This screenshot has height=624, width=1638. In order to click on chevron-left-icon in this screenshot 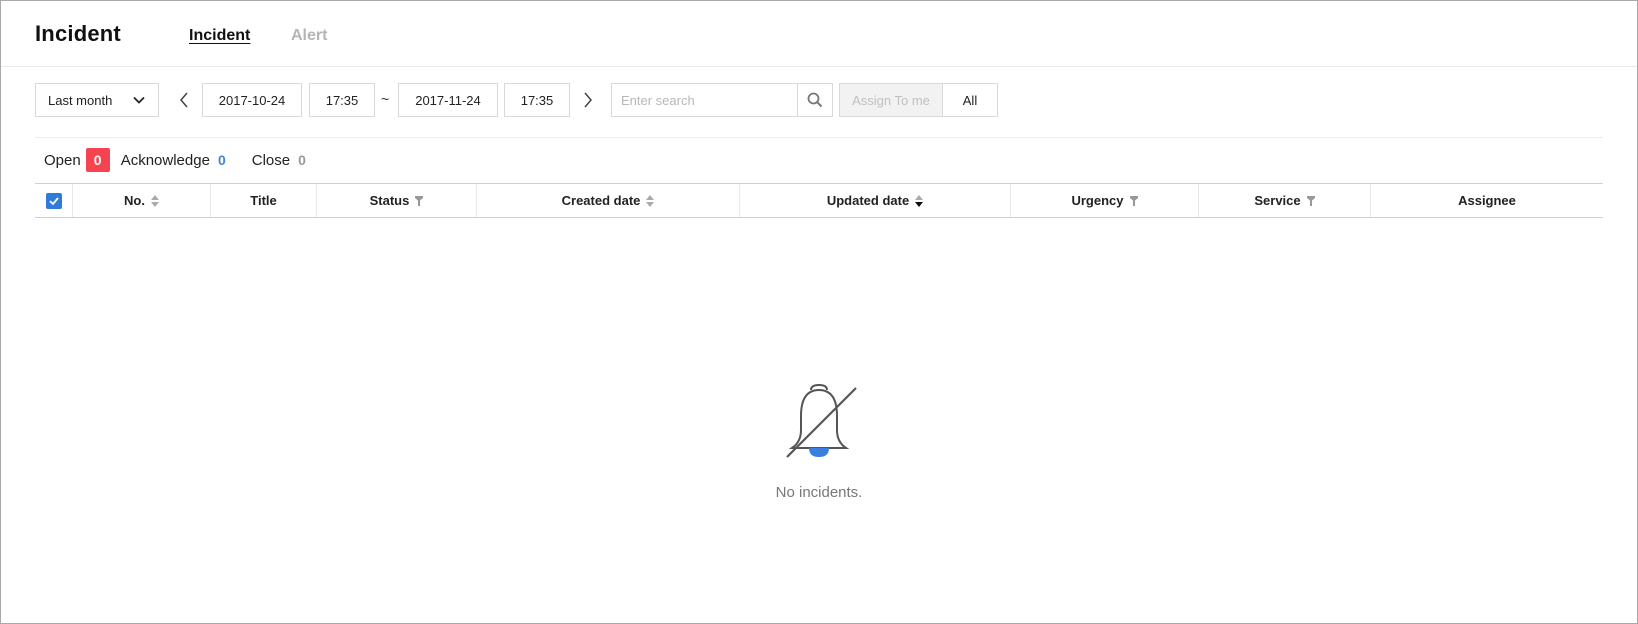, I will do `click(184, 100)`.